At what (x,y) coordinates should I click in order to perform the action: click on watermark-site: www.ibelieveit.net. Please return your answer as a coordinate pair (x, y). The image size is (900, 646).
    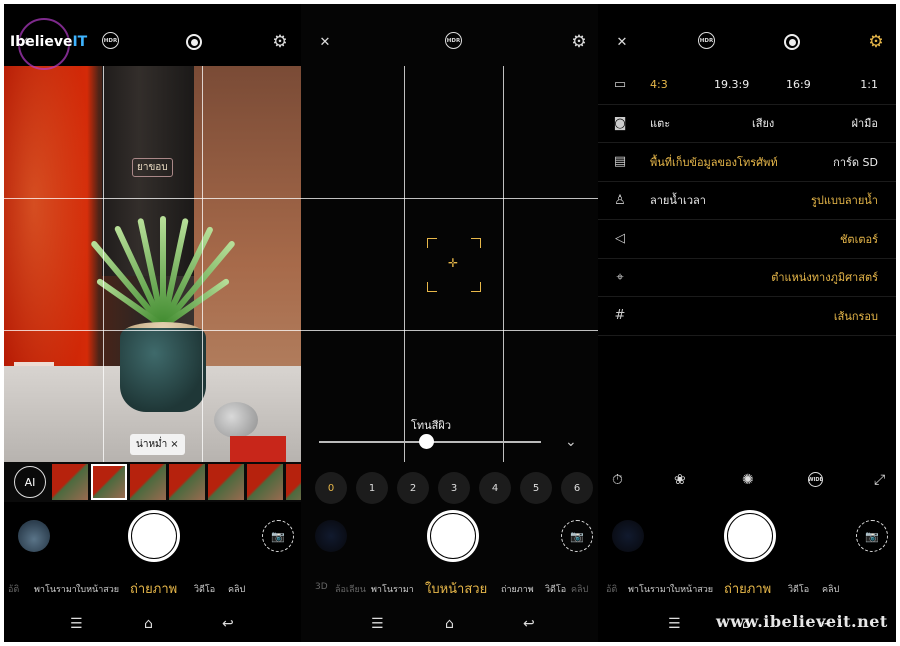
    Looking at the image, I should click on (802, 621).